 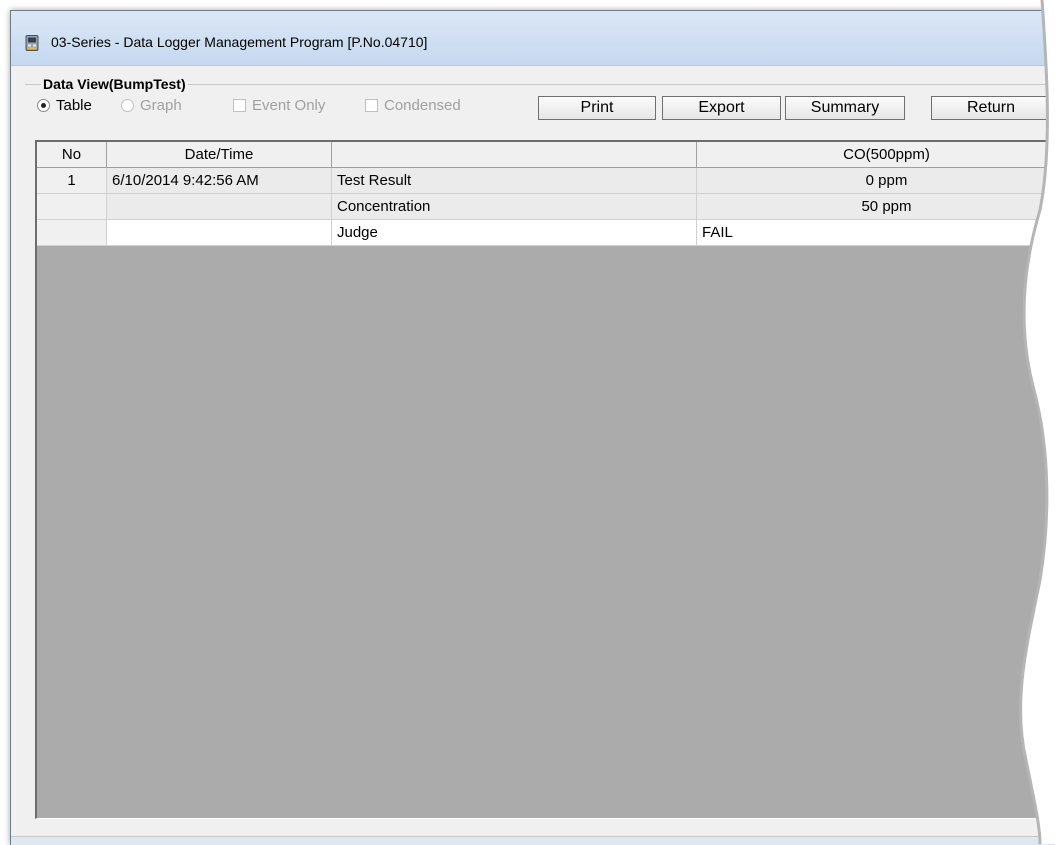 What do you see at coordinates (514, 233) in the screenshot?
I see `item-cell: Judge` at bounding box center [514, 233].